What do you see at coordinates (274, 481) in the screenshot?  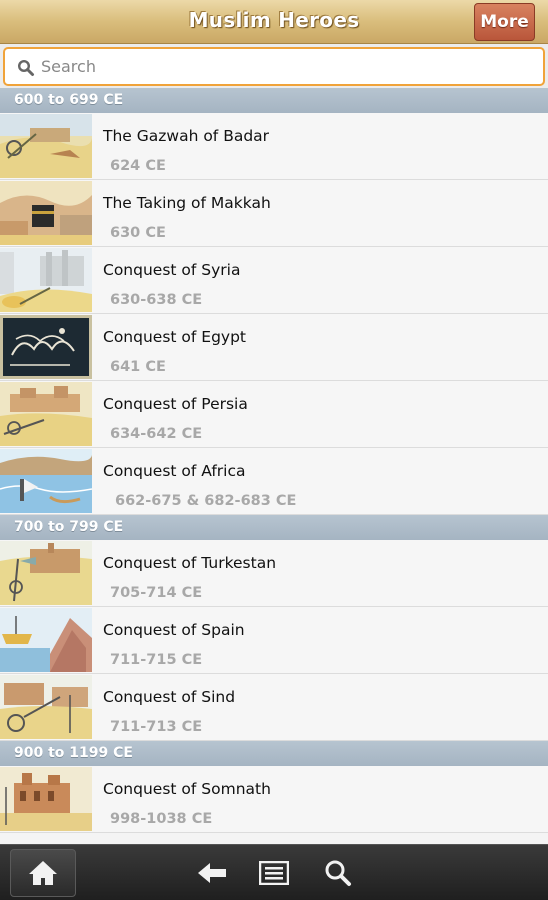 I see `list-item: Conquest of Africa 662-675 & 682-683 CE` at bounding box center [274, 481].